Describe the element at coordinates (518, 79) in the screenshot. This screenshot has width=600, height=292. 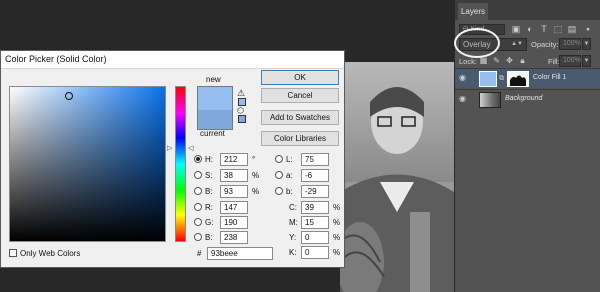
I see `layer-mask-thumbnail` at that location.